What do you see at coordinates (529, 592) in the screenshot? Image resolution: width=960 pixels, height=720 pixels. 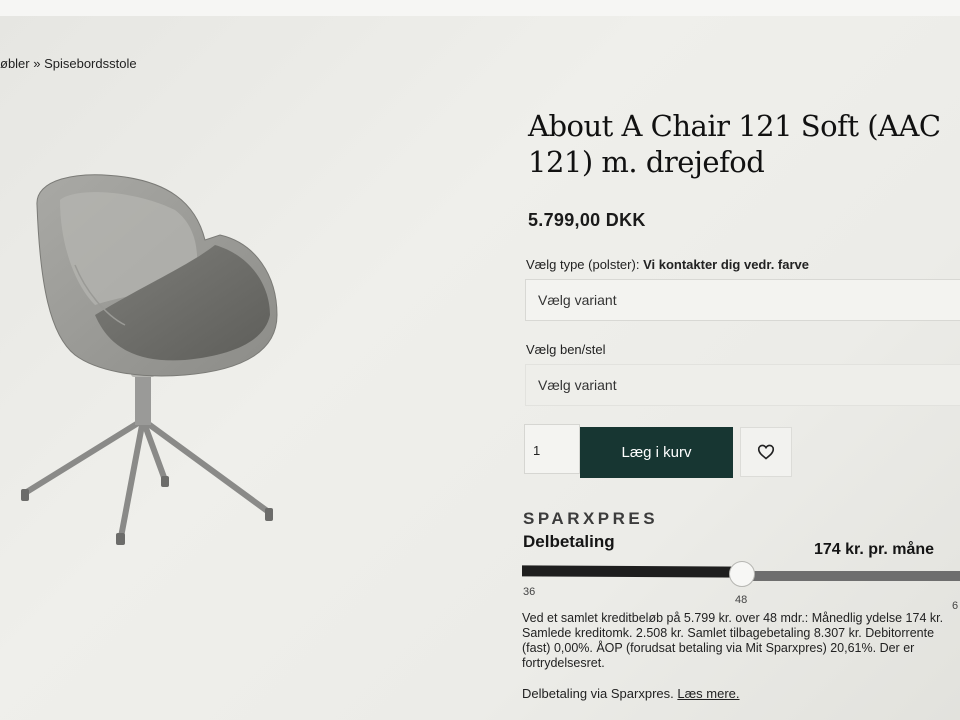 I see `slider-min-label: 36` at bounding box center [529, 592].